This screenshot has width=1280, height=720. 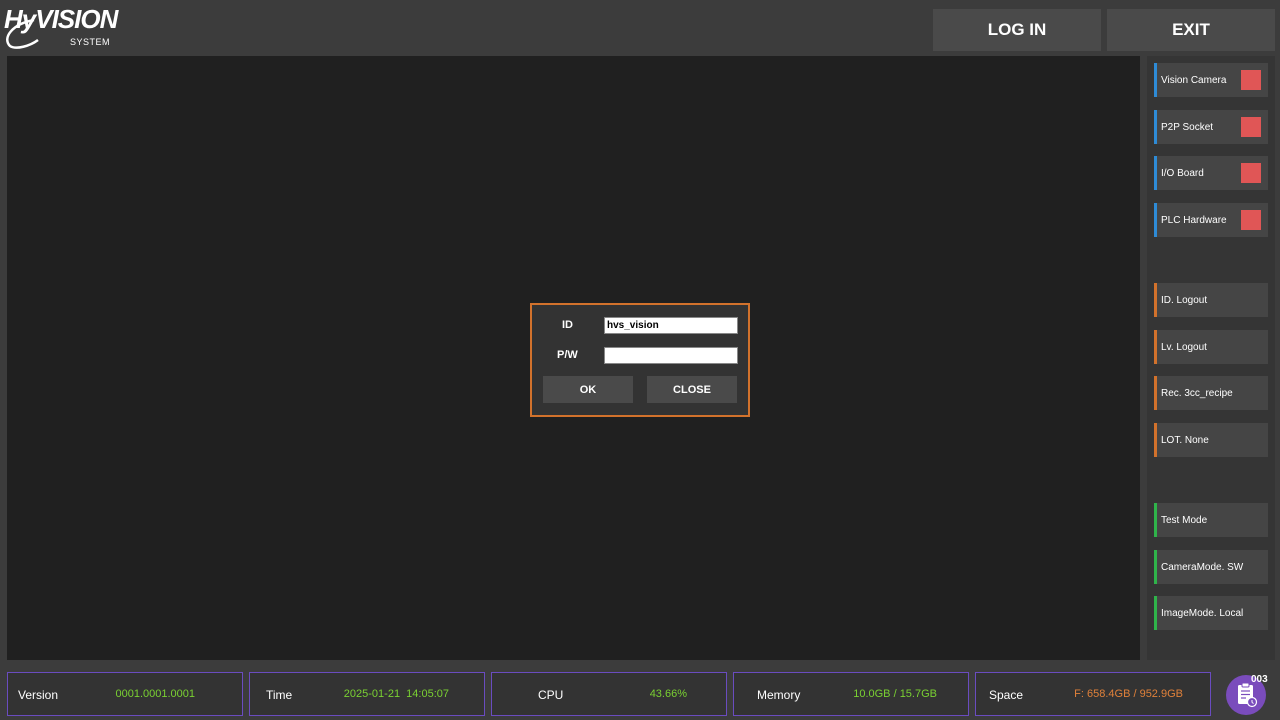 I want to click on ok-button: OK, so click(x=588, y=389).